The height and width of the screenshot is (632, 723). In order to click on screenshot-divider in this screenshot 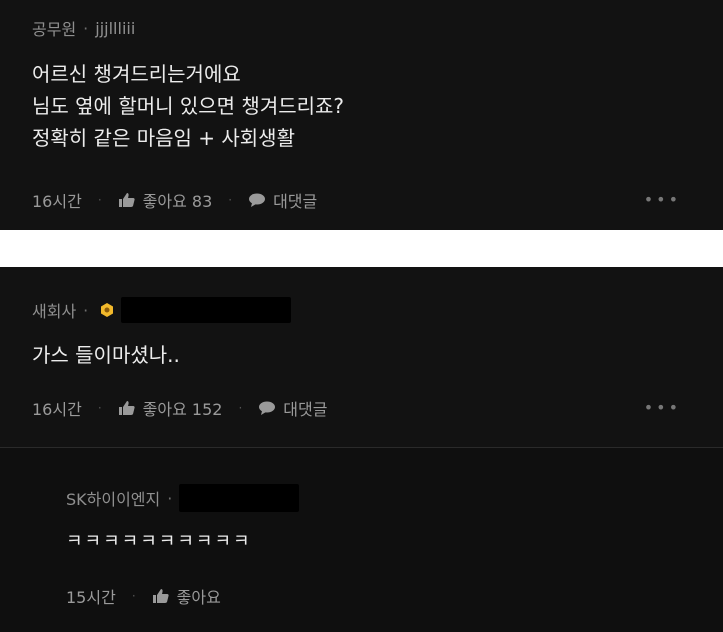, I will do `click(361, 248)`.